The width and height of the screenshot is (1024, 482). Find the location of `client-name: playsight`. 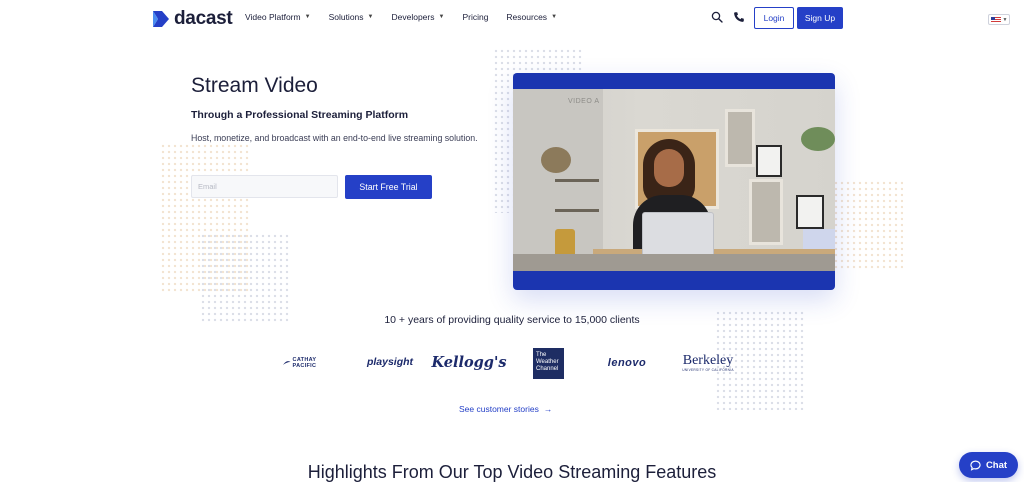

client-name: playsight is located at coordinates (390, 362).